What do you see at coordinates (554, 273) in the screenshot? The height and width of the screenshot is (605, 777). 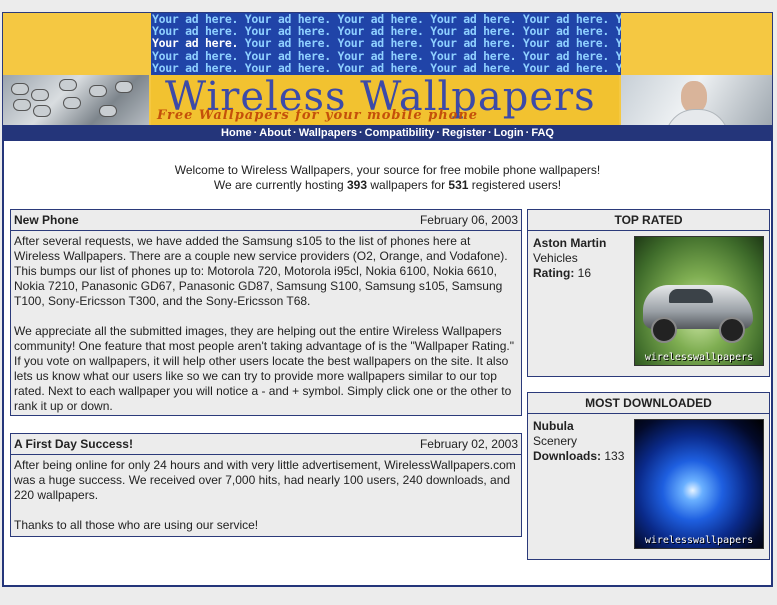 I see `rating-label: Rating:` at bounding box center [554, 273].